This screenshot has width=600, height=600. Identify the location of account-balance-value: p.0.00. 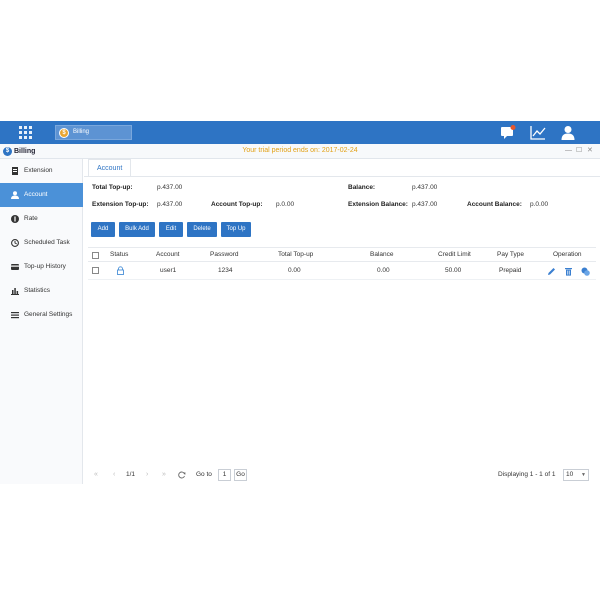
(539, 204).